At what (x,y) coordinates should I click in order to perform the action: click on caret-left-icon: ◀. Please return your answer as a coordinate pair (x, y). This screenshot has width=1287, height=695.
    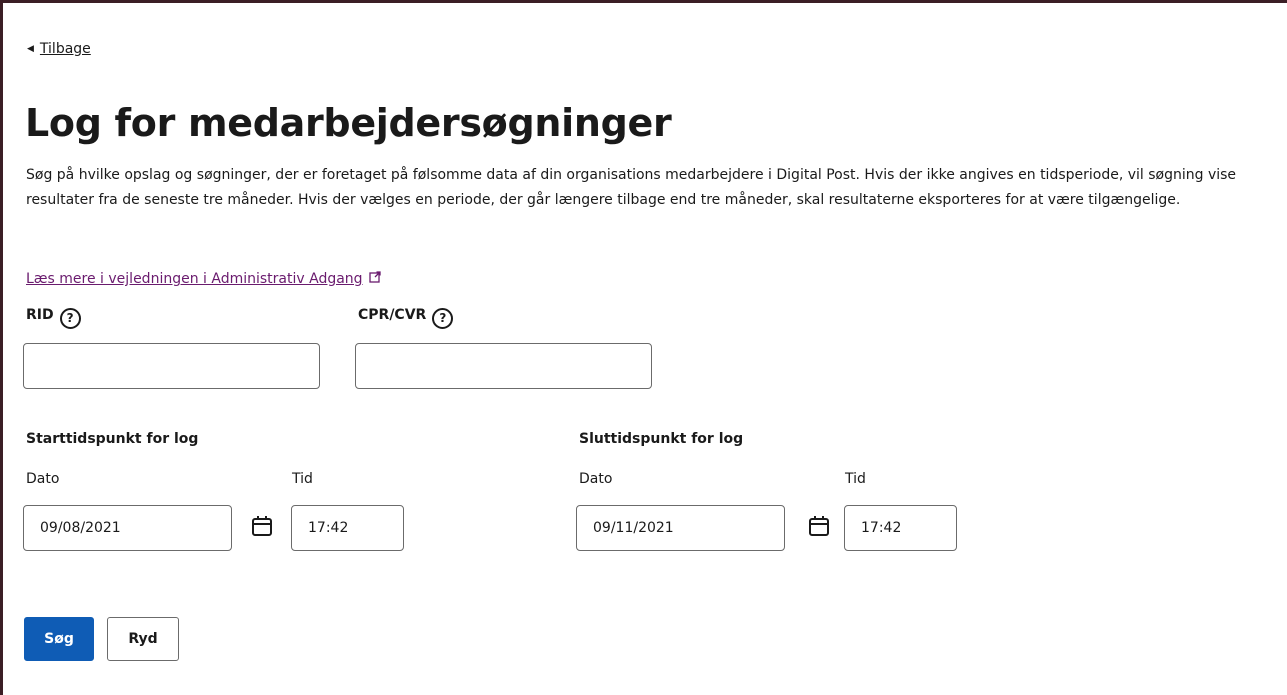
    Looking at the image, I should click on (30, 49).